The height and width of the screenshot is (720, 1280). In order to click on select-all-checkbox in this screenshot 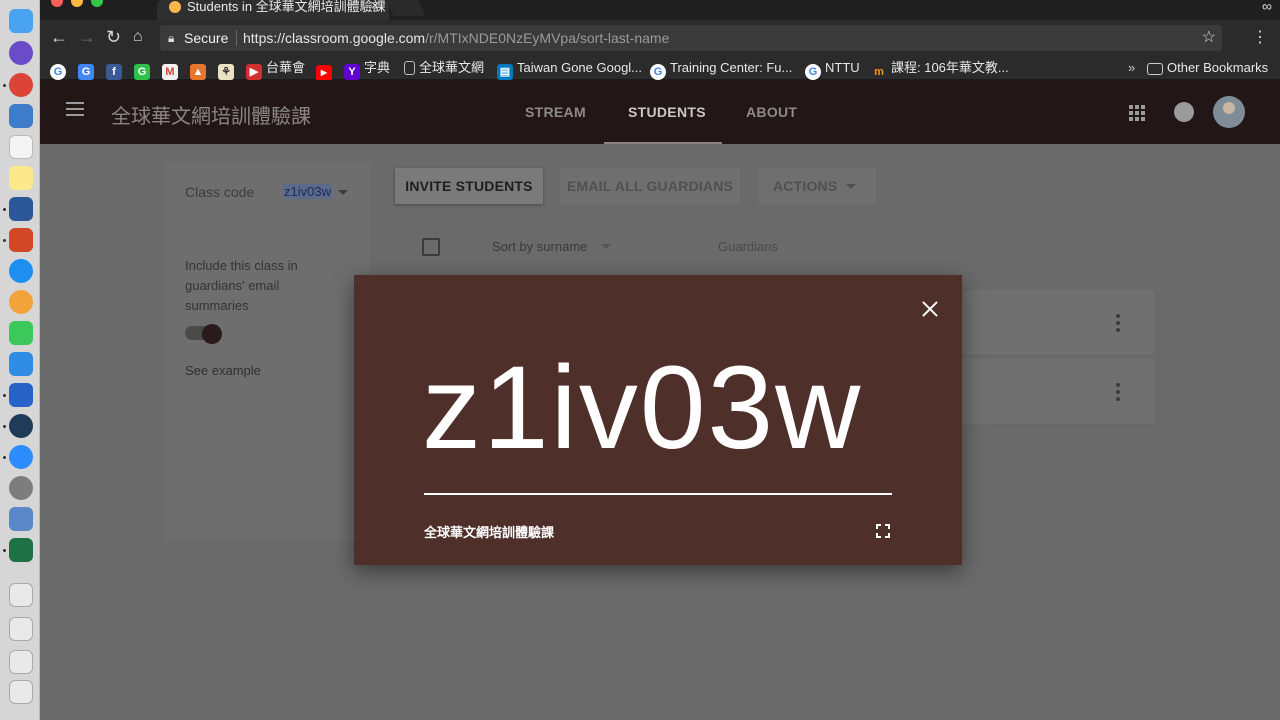, I will do `click(431, 247)`.